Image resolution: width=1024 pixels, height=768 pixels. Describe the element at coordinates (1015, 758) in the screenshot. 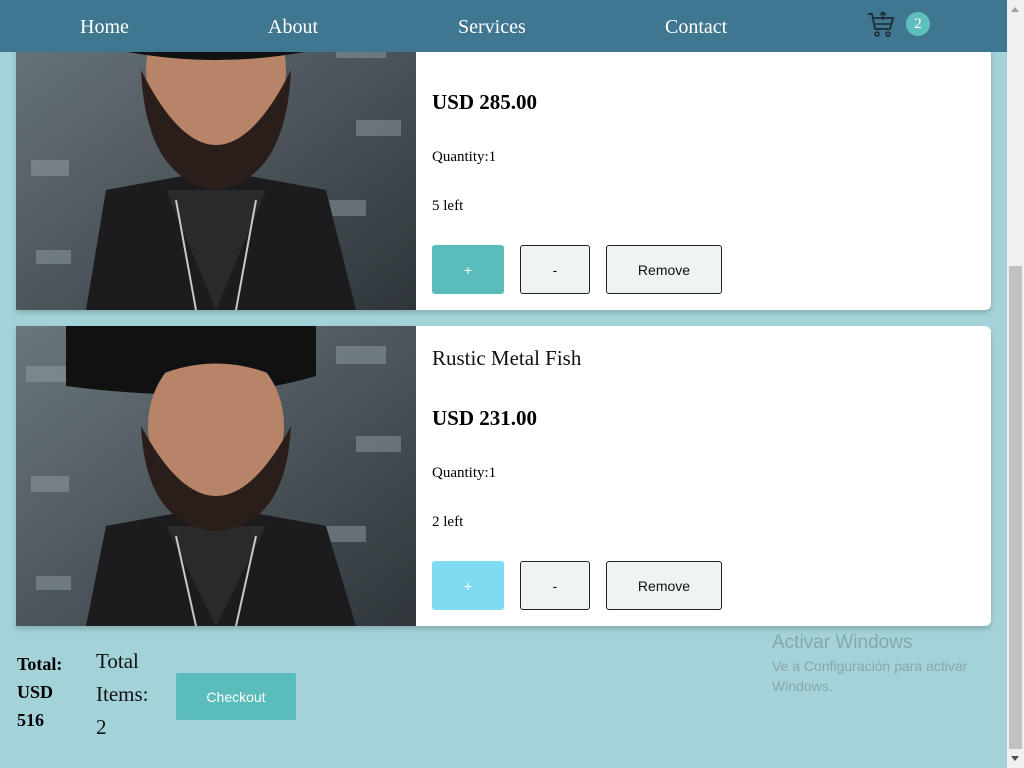

I see `scroll-down-arrow-icon` at that location.